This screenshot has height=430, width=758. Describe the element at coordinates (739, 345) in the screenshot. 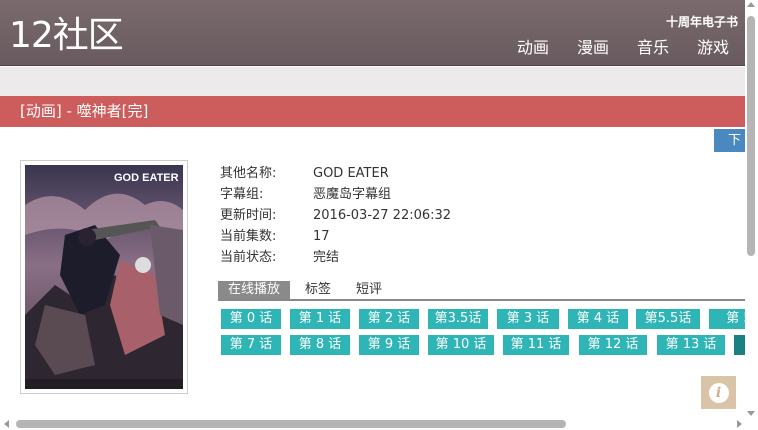

I see `episode-button` at that location.